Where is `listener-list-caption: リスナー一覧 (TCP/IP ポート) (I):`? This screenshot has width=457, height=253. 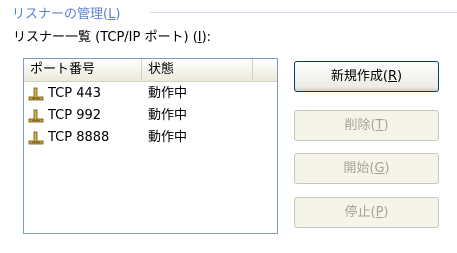 listener-list-caption: リスナー一覧 (TCP/IP ポート) (I): is located at coordinates (112, 37).